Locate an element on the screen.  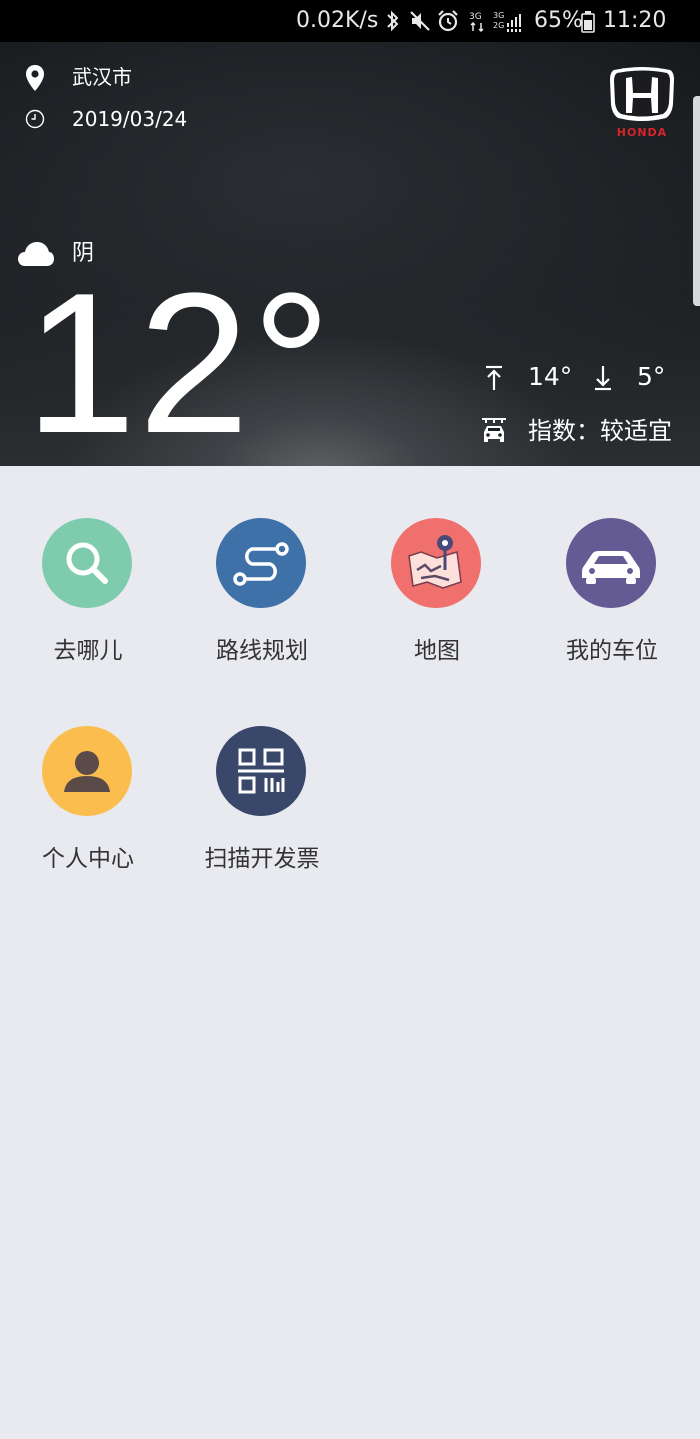
app-tile-personal-center: 个人中心 is located at coordinates (88, 773).